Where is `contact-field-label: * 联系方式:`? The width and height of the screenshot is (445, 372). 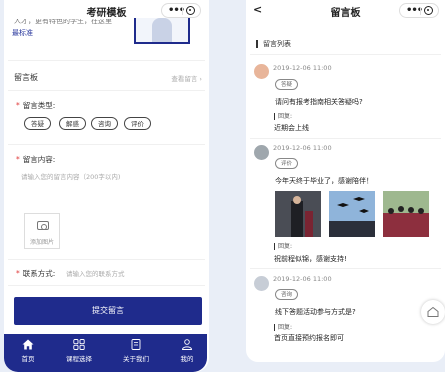
contact-field-label: * 联系方式: is located at coordinates (35, 273).